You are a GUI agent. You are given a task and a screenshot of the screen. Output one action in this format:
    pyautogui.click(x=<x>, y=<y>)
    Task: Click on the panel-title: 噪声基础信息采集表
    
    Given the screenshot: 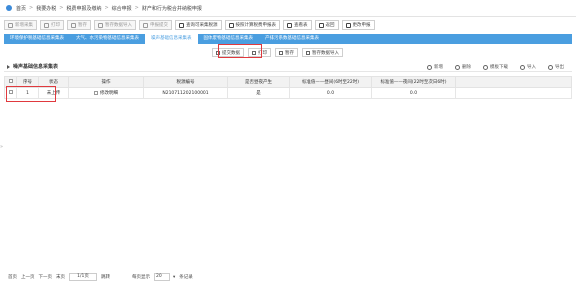 What is the action you would take?
    pyautogui.click(x=36, y=67)
    